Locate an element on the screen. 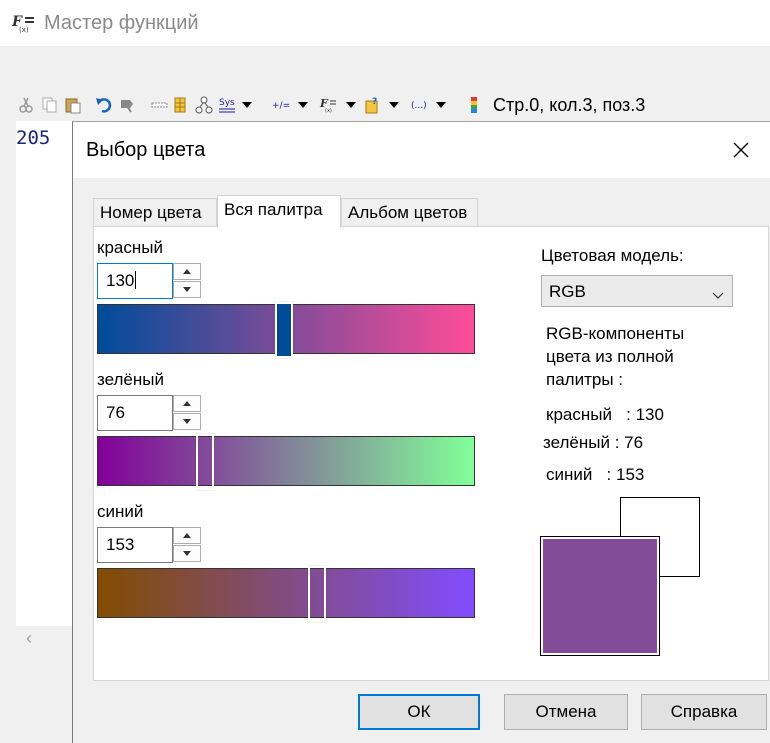  cancel-button: Отмена is located at coordinates (566, 712).